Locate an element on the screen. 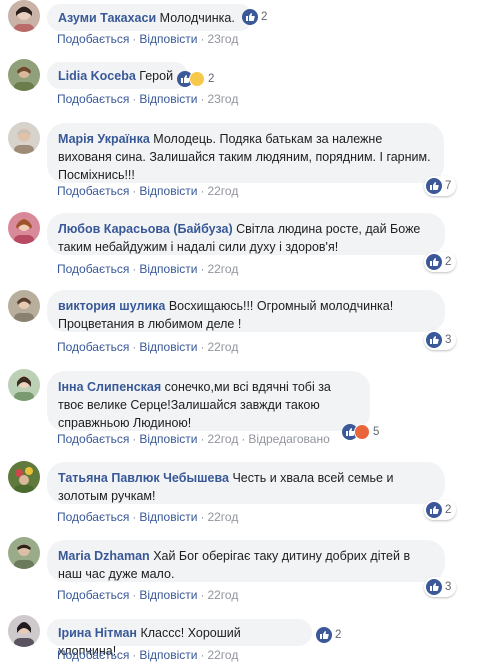  reaction-summary: 5 is located at coordinates (360, 432).